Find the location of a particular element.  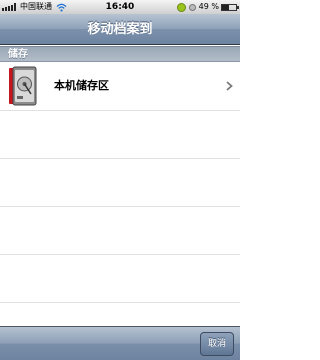

bottom-toolbar: 取消 is located at coordinates (120, 343).